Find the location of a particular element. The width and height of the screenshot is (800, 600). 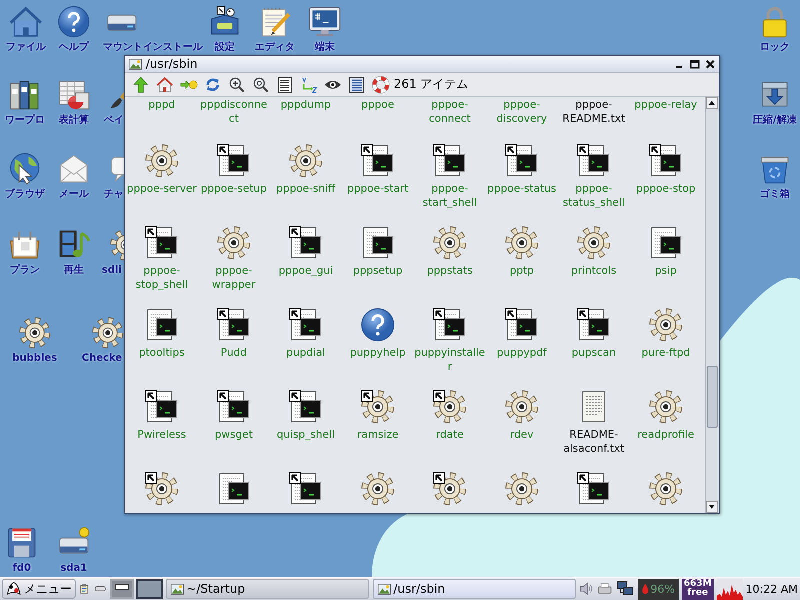

icon-label: ペイ is located at coordinates (114, 120).